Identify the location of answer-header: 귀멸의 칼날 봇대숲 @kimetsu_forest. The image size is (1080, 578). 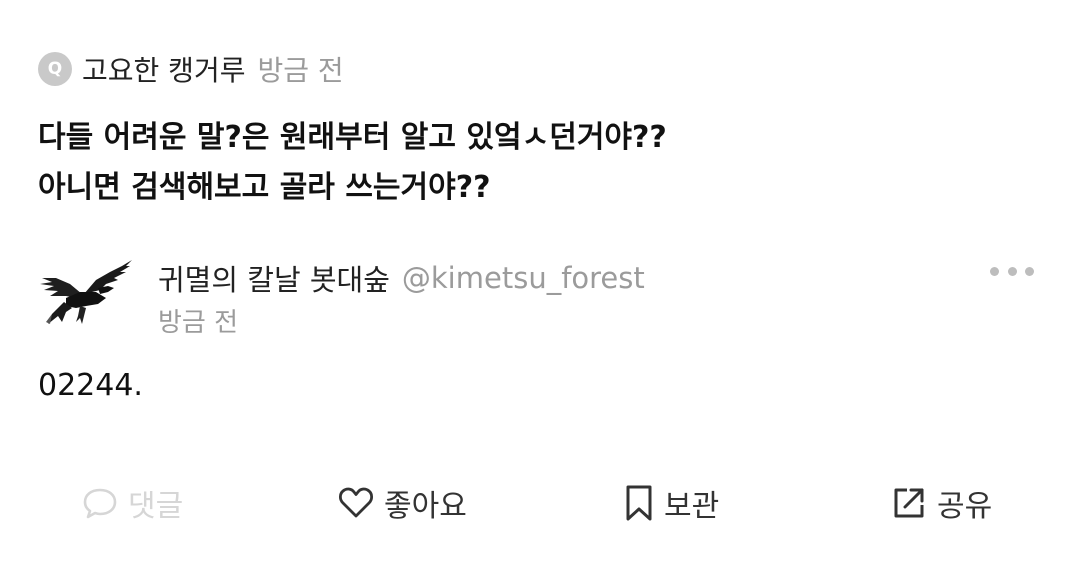
(401, 278).